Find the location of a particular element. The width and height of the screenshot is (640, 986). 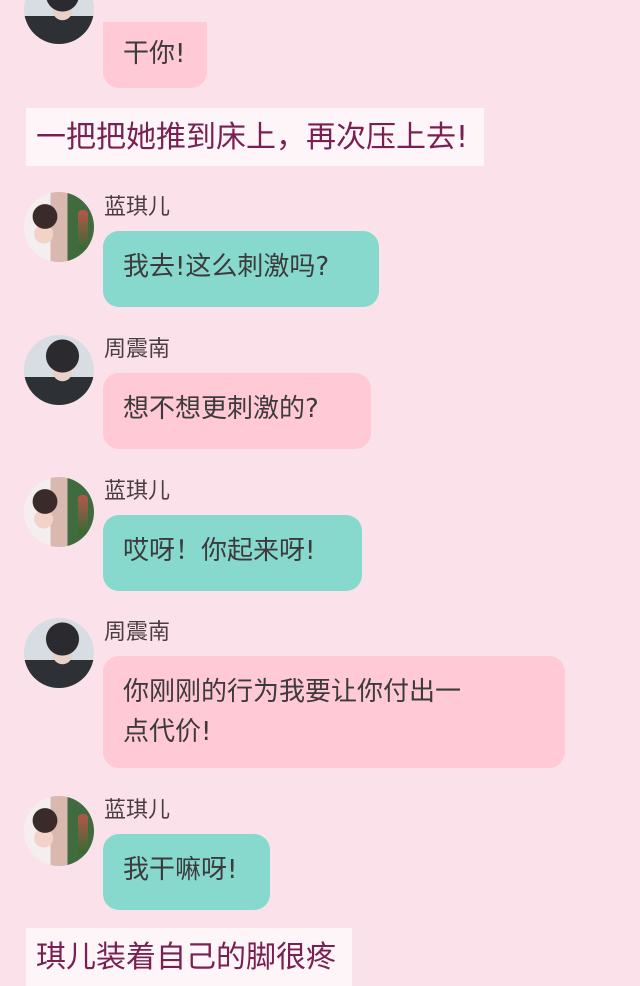

message-text-line: 点代价! is located at coordinates (167, 732).